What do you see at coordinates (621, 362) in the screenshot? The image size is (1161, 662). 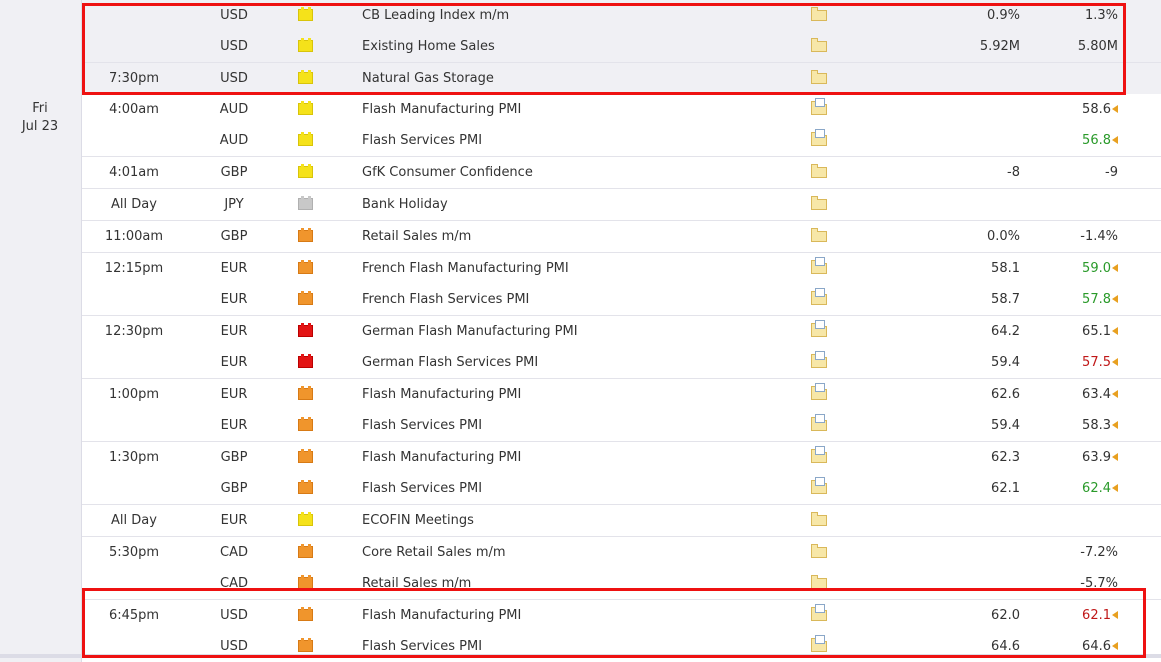 I see `event-row: EUR German Flash Services PMI 59.4 57.5` at bounding box center [621, 362].